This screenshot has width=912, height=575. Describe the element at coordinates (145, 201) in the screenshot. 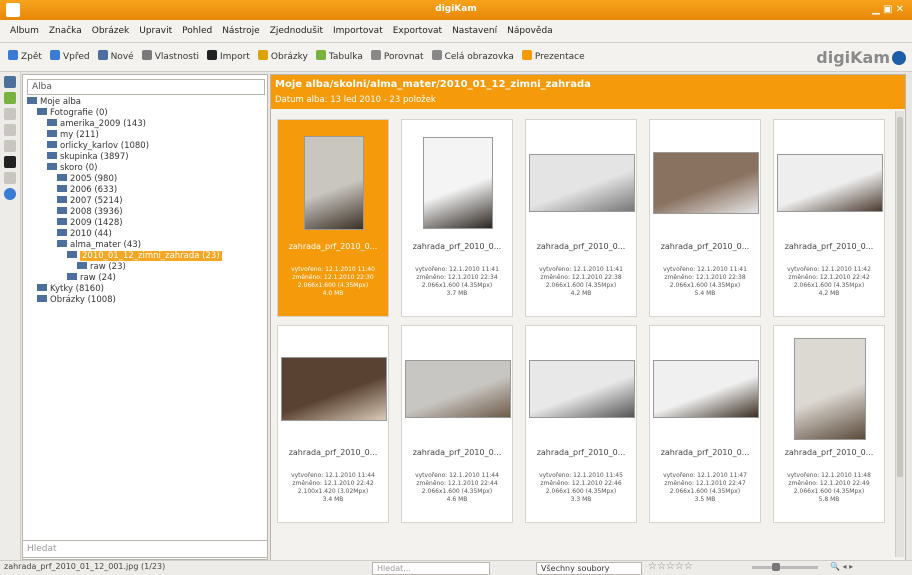

I see `album-tree-item: 2007 (5214)` at that location.